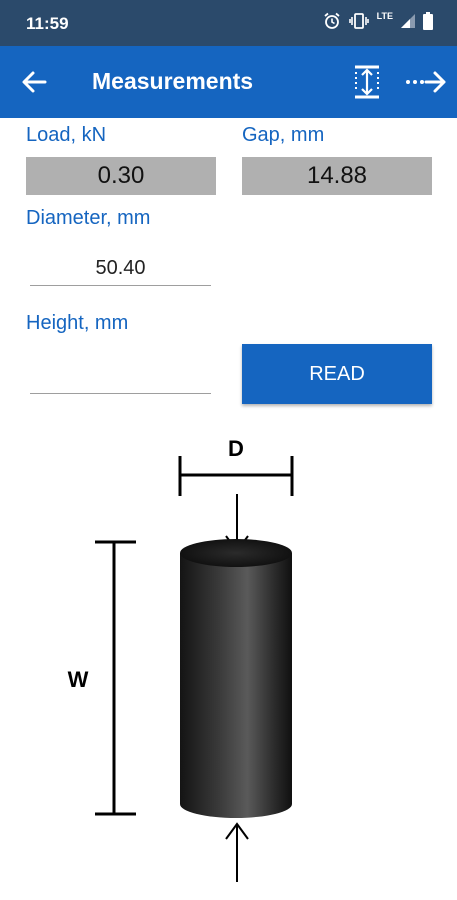 This screenshot has height=900, width=457. I want to click on status-icons: LTE, so click(378, 20).